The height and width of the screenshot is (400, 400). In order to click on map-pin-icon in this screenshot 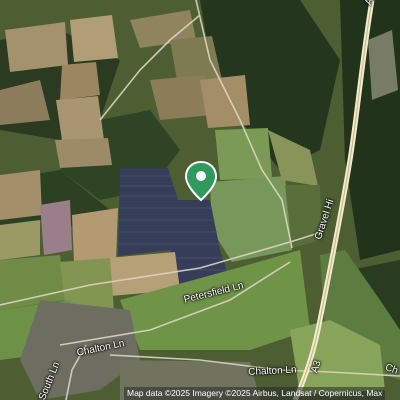, I will do `click(201, 181)`.